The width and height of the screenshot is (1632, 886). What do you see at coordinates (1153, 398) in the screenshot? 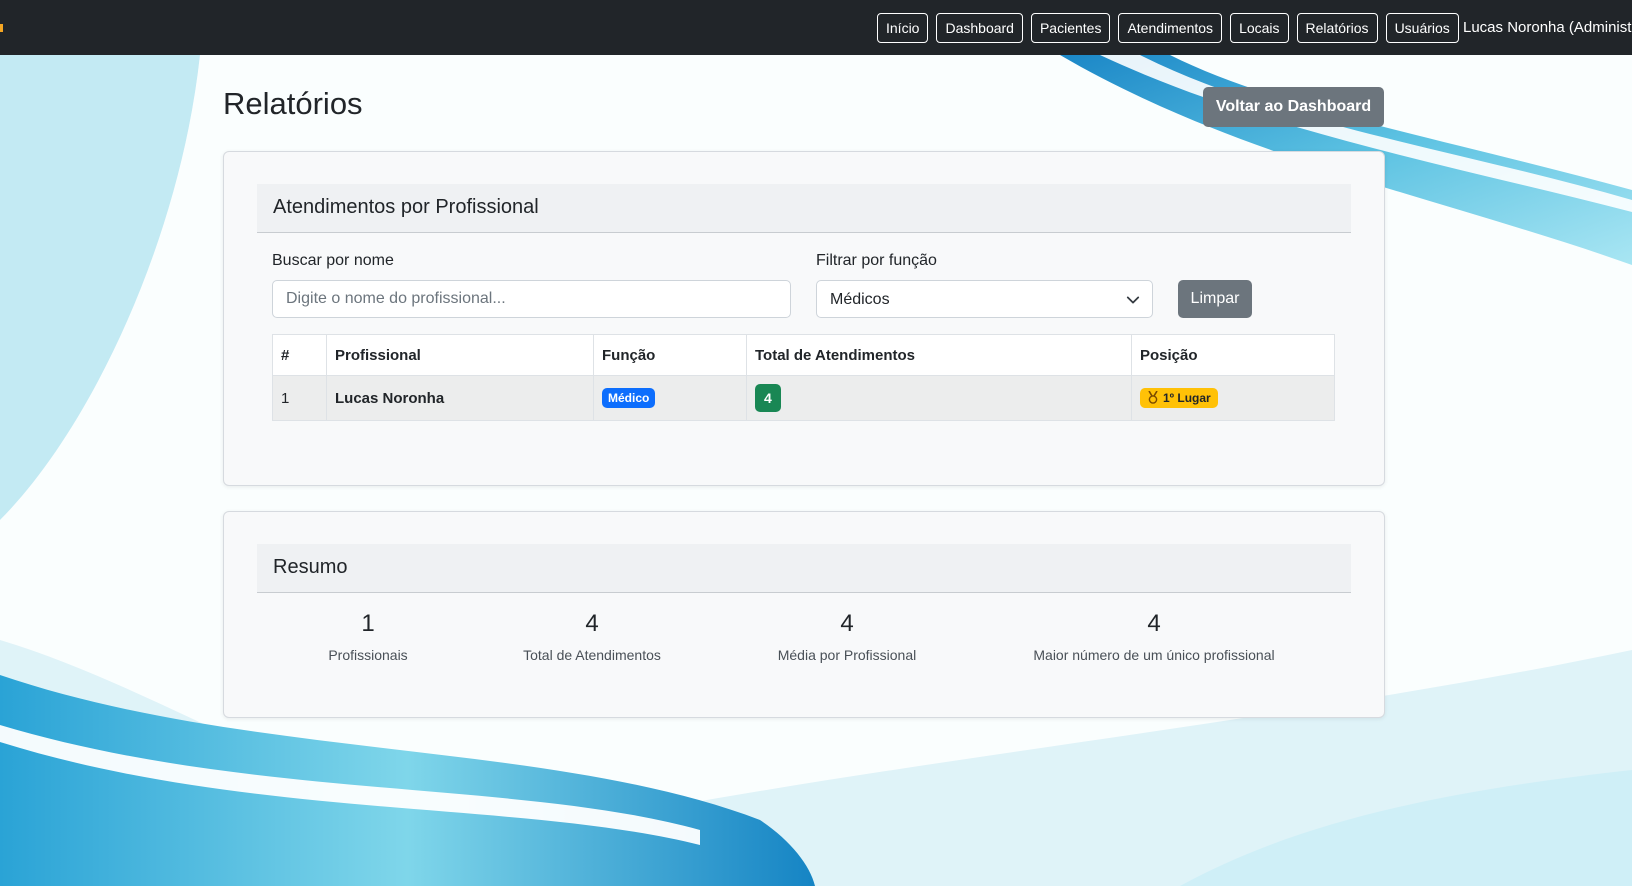
I see `medal-icon` at bounding box center [1153, 398].